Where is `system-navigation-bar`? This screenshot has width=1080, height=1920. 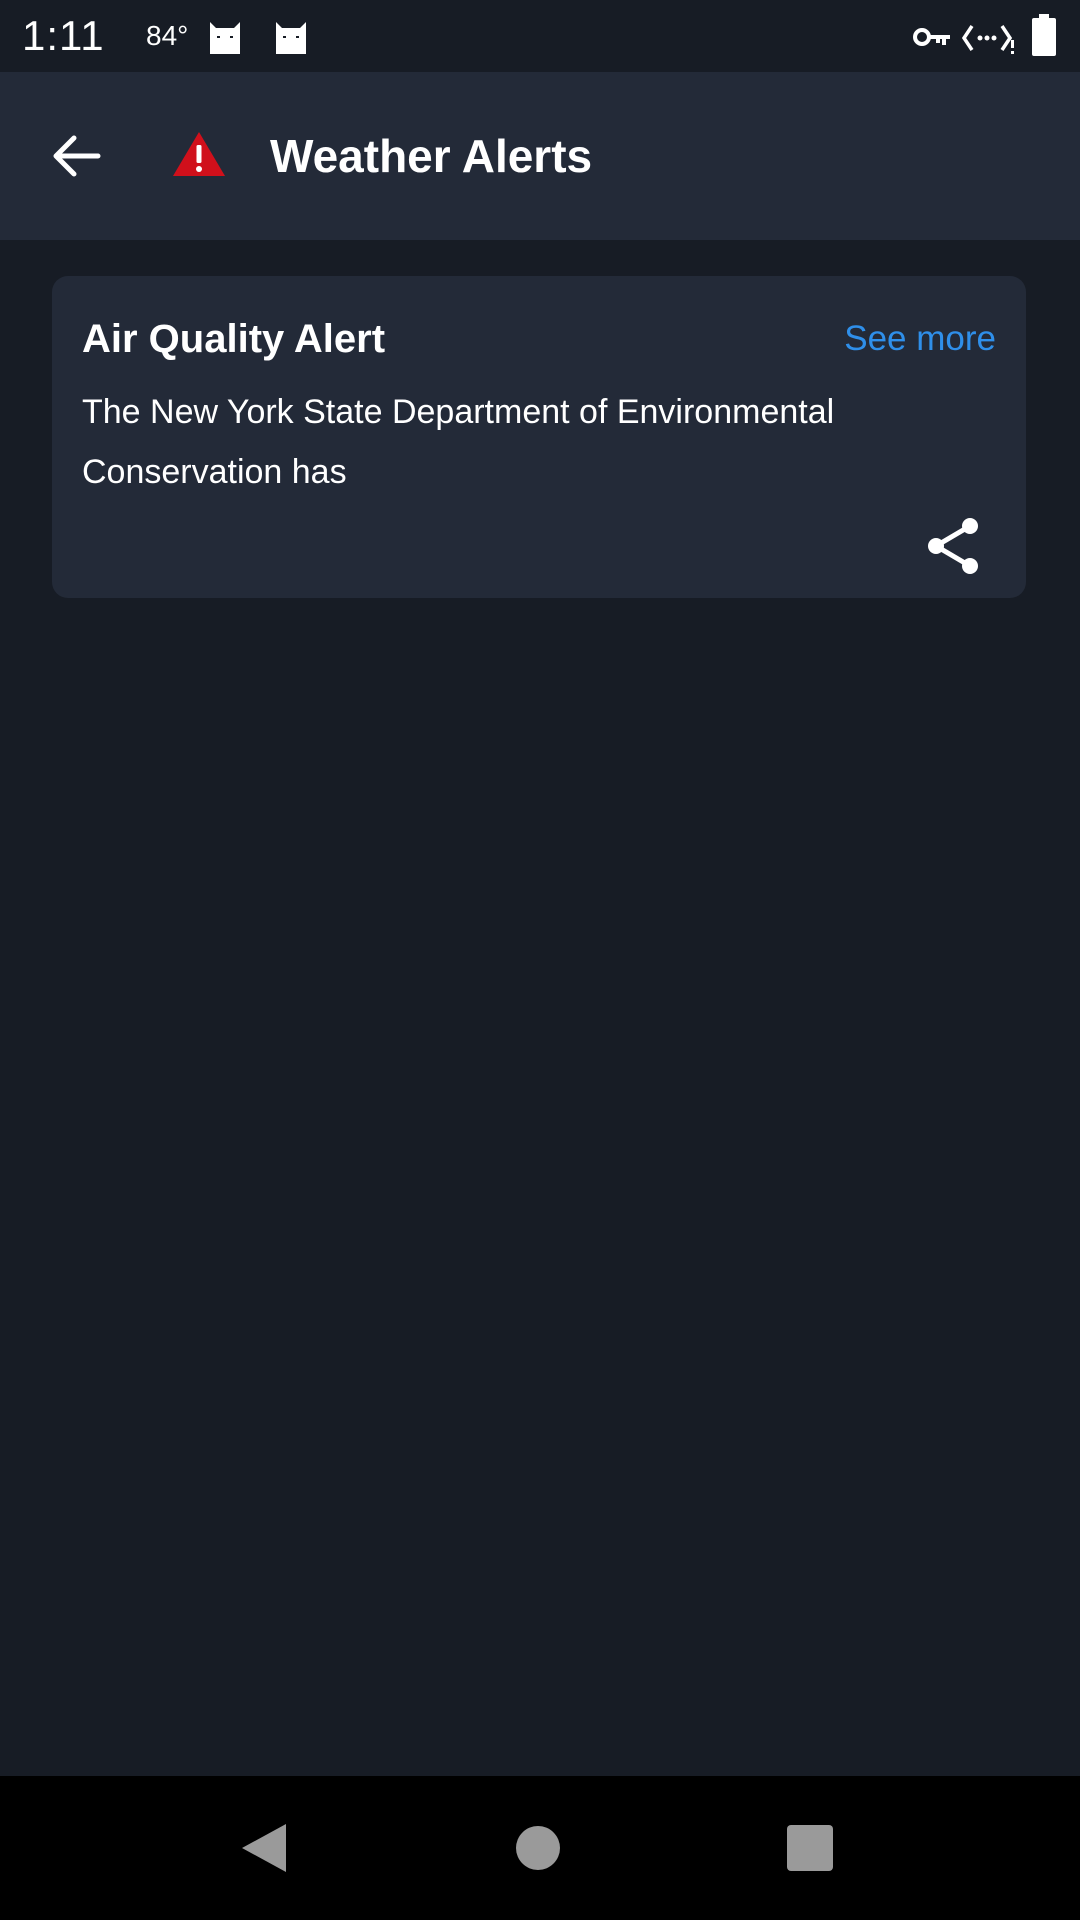 system-navigation-bar is located at coordinates (540, 1848).